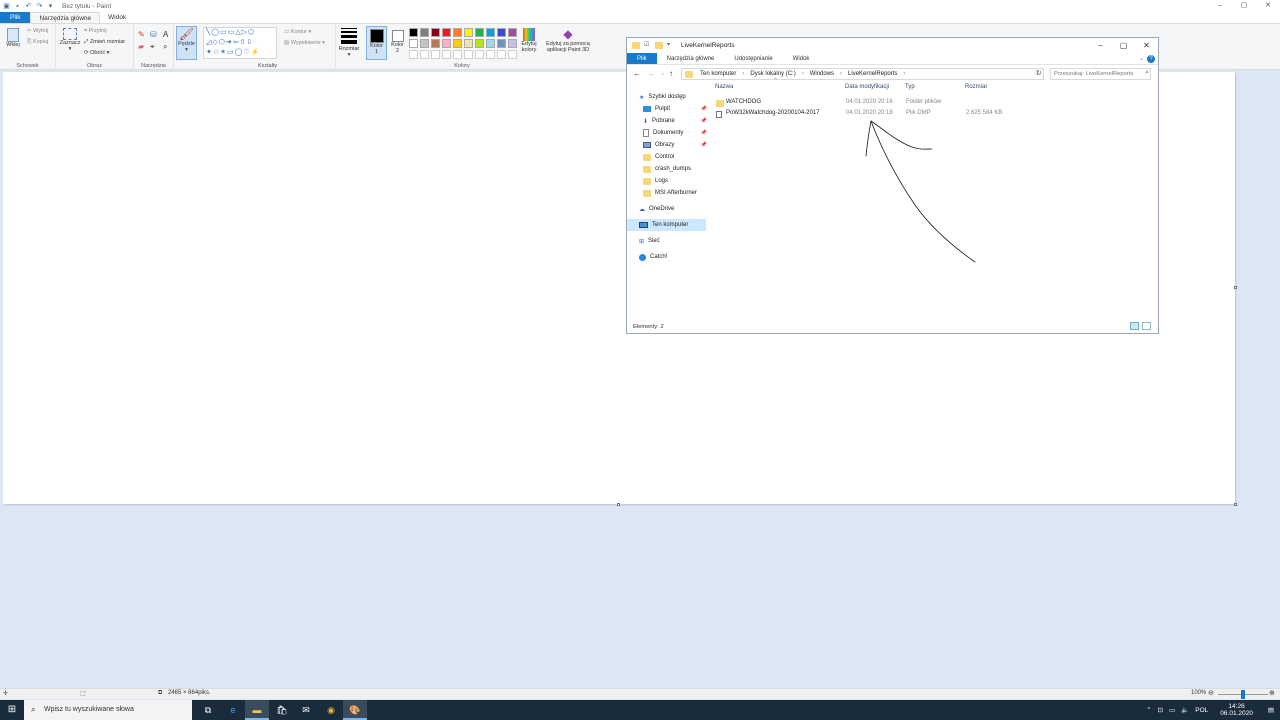  I want to click on notifications-icon: ▤, so click(1271, 710).